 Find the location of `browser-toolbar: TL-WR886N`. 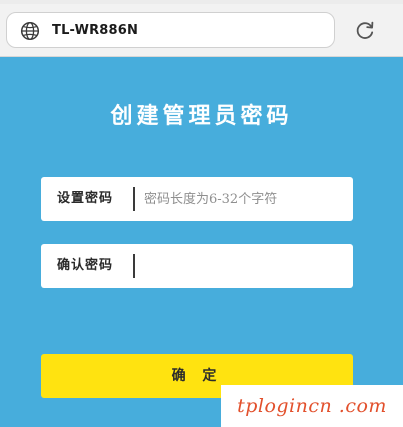

browser-toolbar: TL-WR886N is located at coordinates (201, 28).